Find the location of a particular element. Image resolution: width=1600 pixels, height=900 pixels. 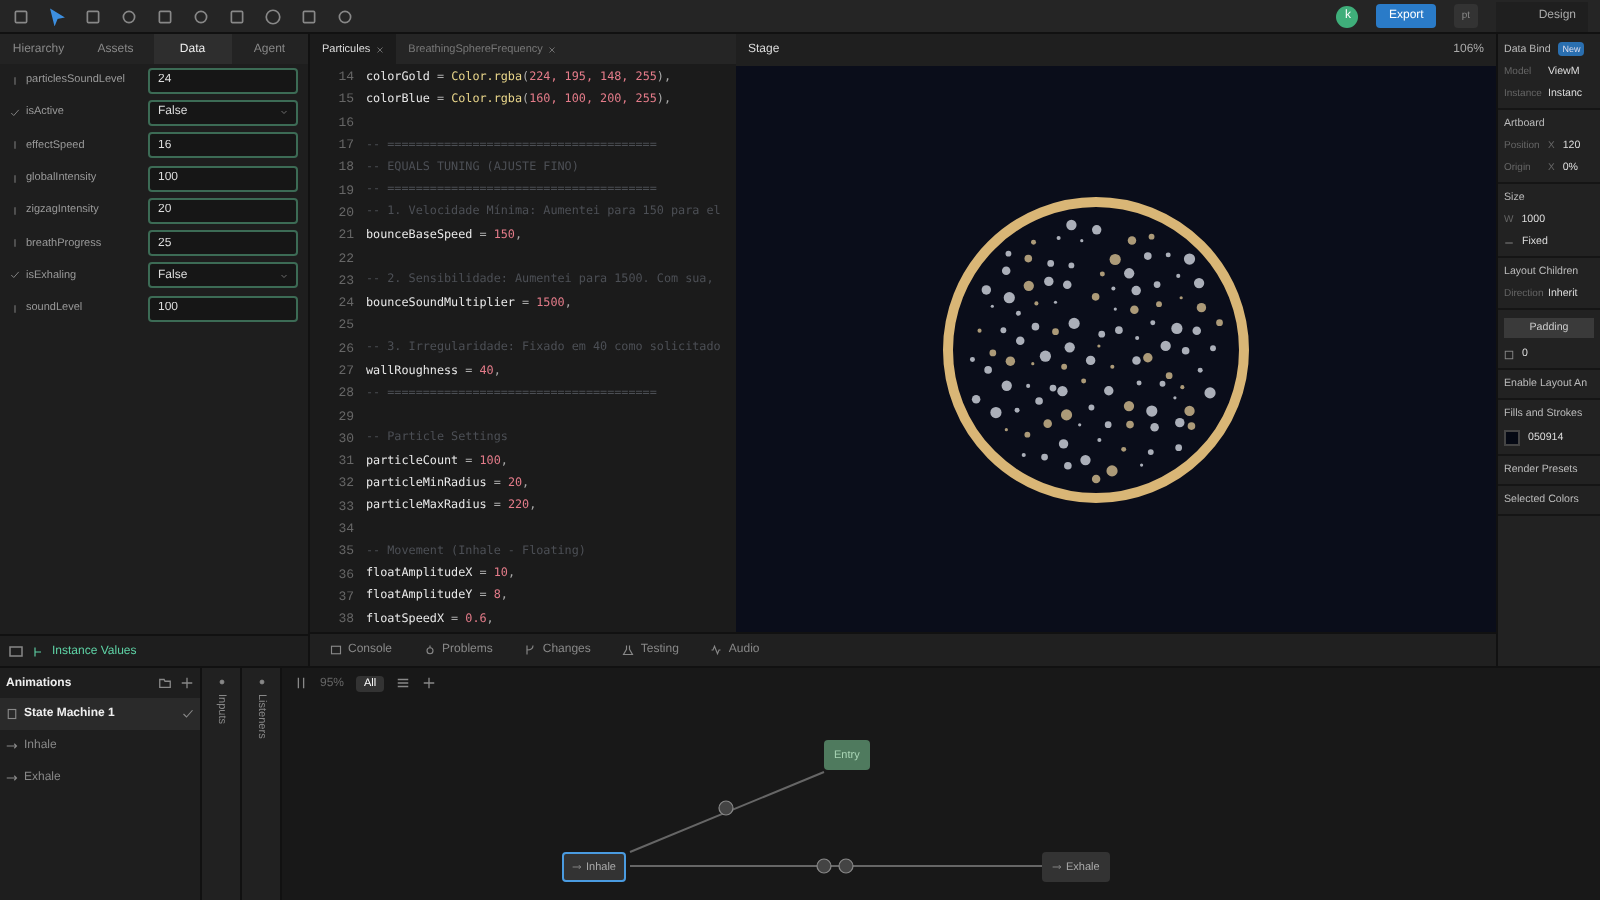

audio-icon is located at coordinates (716, 650).